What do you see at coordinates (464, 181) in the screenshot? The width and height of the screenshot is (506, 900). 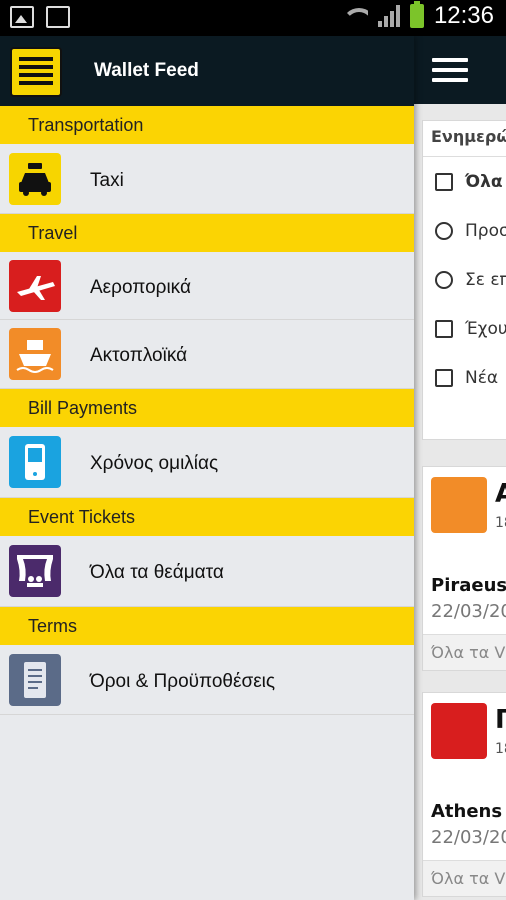 I see `filter-all: Όλα` at bounding box center [464, 181].